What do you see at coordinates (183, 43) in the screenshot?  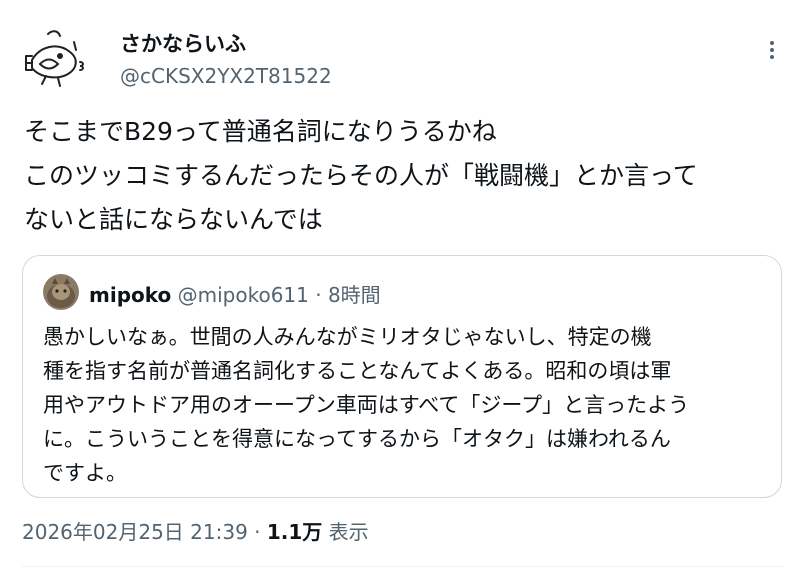 I see `author-display-name: さかならいふ` at bounding box center [183, 43].